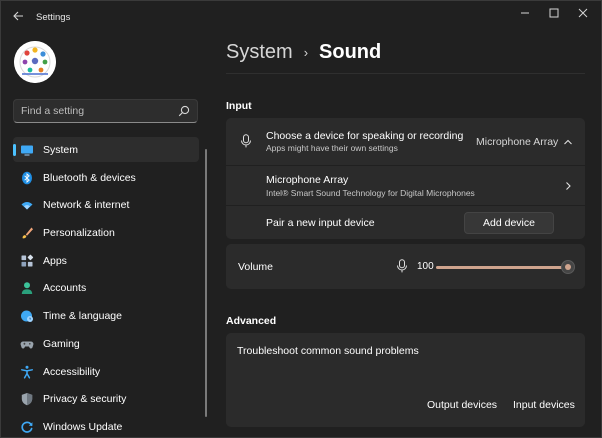 The width and height of the screenshot is (602, 438). I want to click on volume-value: 100, so click(425, 266).